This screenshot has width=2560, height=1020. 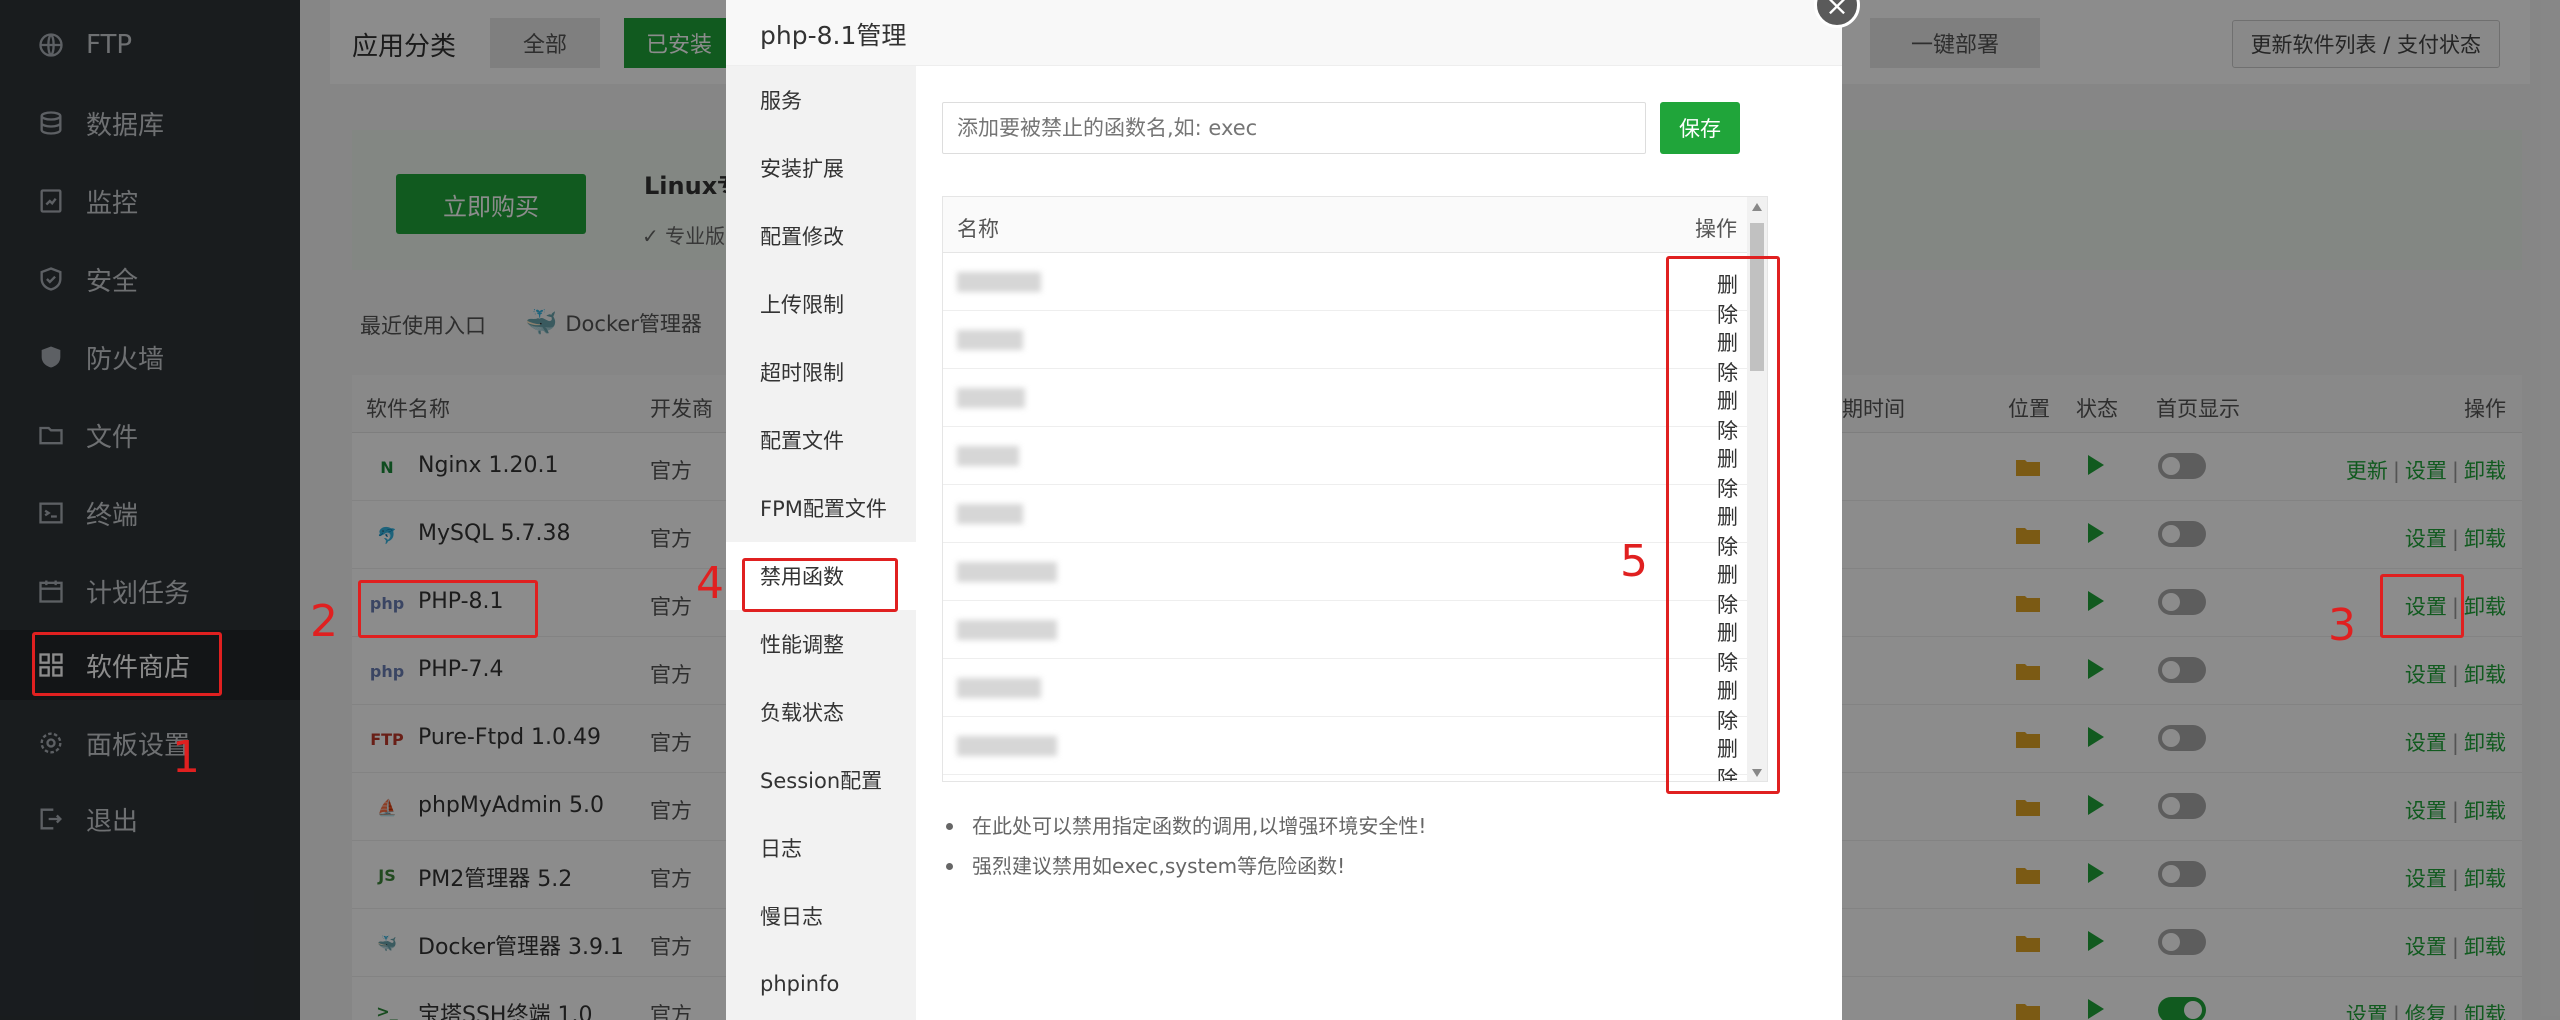 I want to click on tab-11: 日志, so click(x=821, y=848).